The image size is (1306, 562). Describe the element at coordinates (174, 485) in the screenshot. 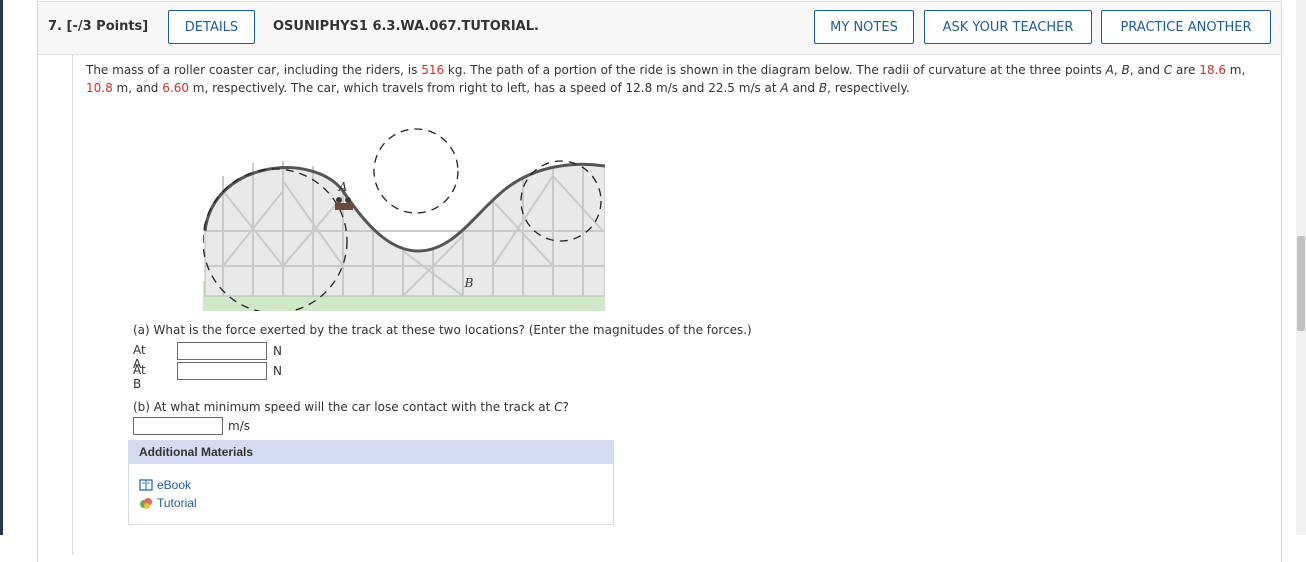

I see `ebook-label: eBook` at that location.